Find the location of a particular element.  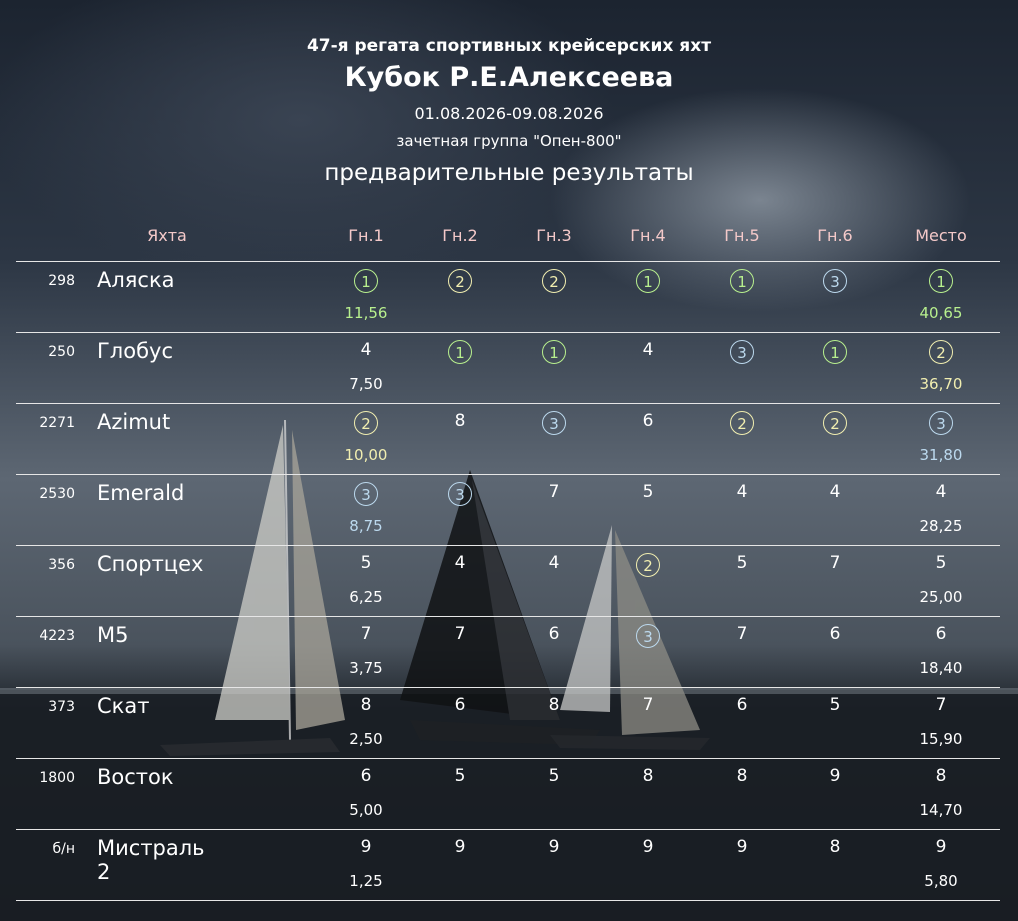

race1-points: 2,50 is located at coordinates (366, 739).